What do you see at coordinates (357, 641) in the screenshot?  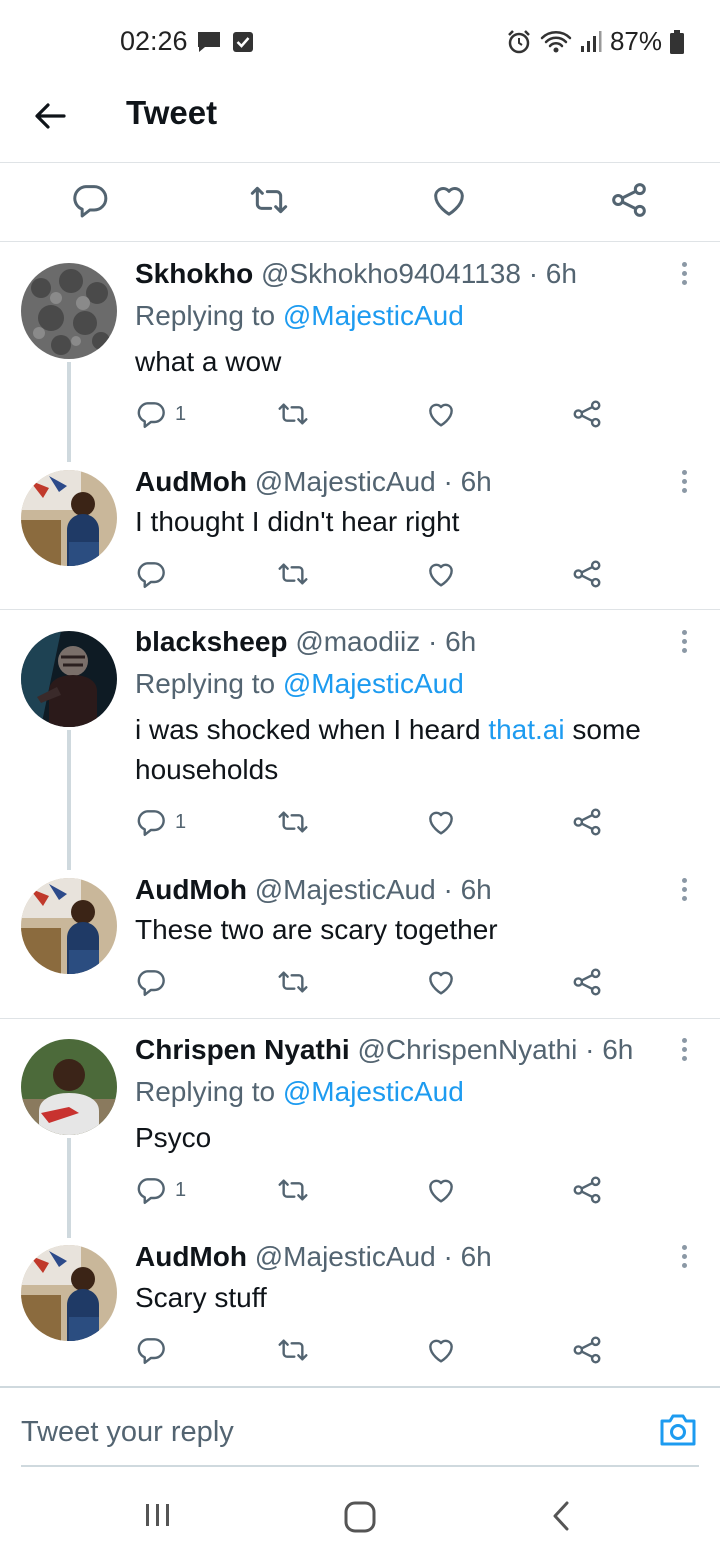 I see `author-handle: @maodiiz` at bounding box center [357, 641].